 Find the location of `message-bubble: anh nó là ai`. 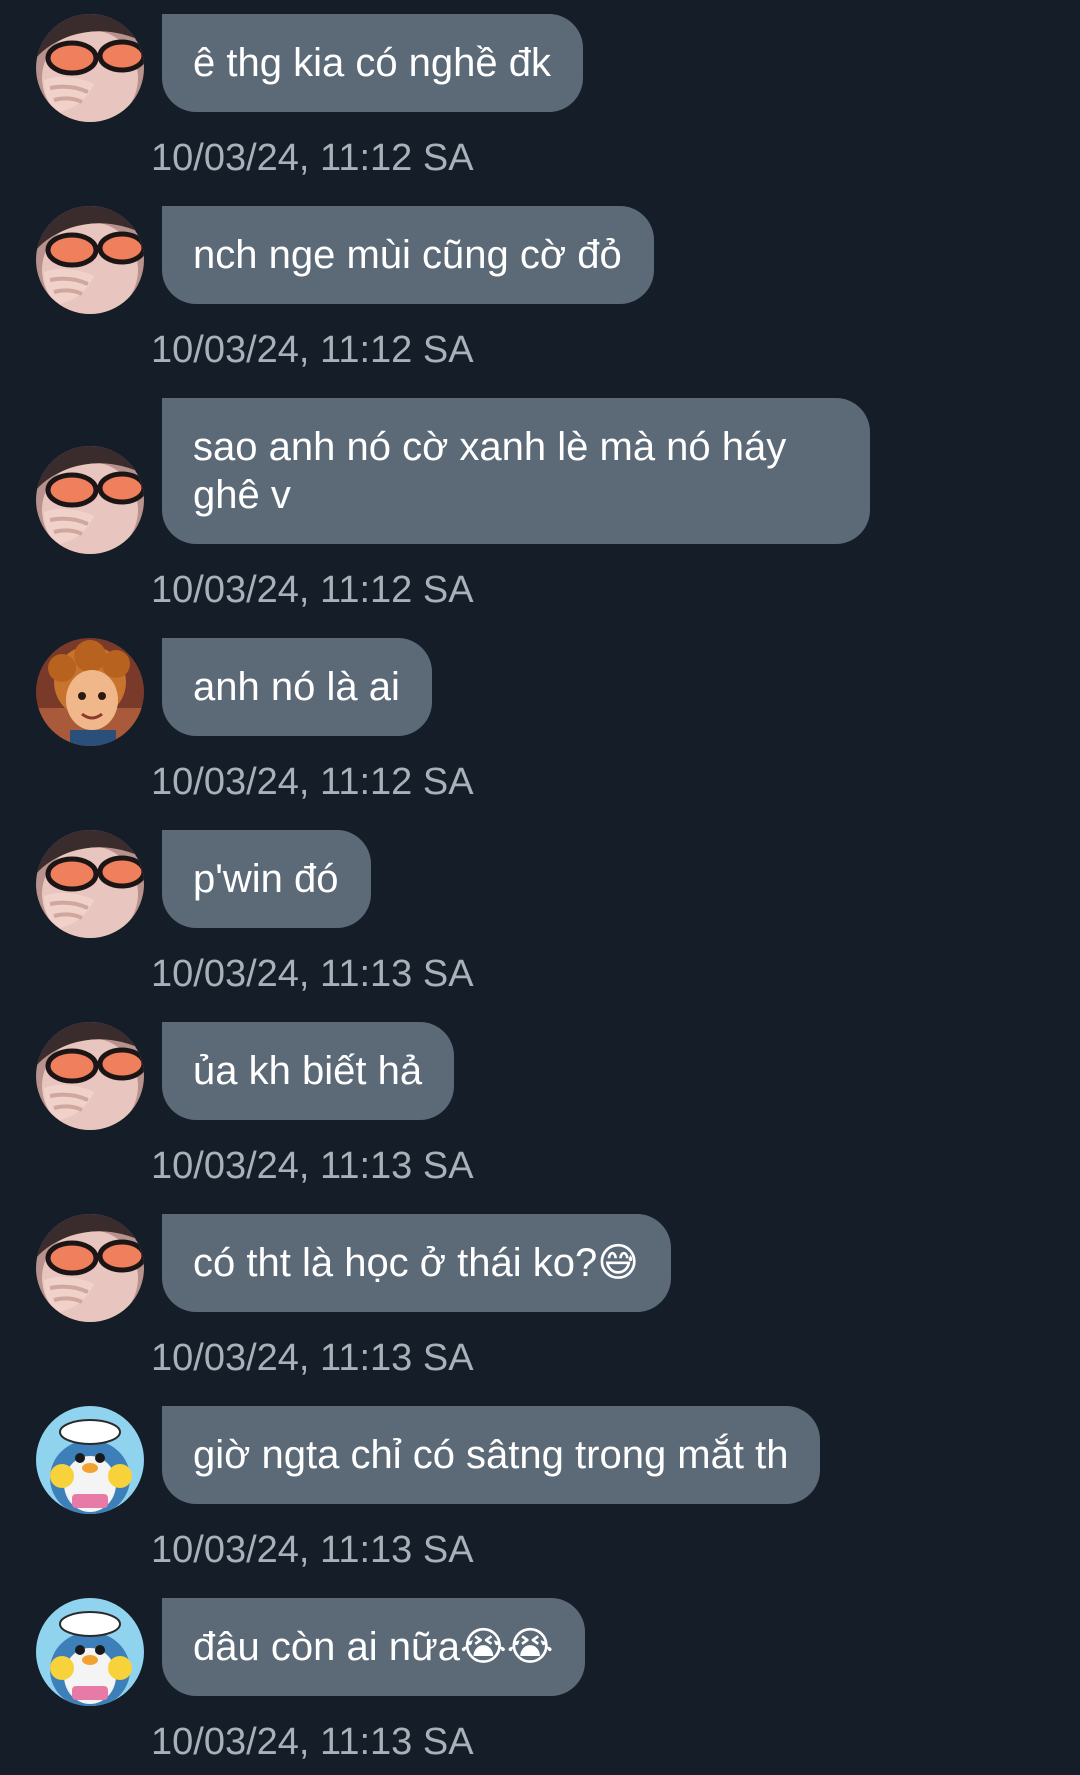

message-bubble: anh nó là ai is located at coordinates (297, 687).